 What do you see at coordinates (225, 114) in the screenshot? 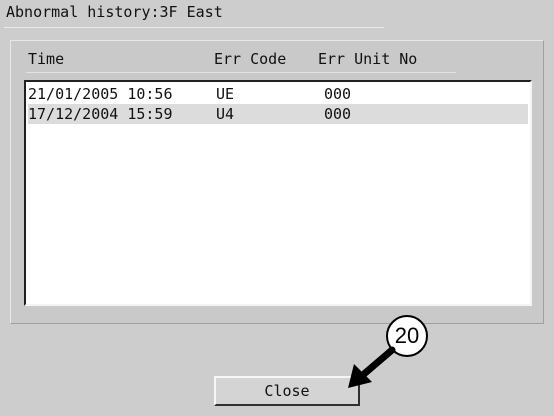
I see `row-err-code: U4` at bounding box center [225, 114].